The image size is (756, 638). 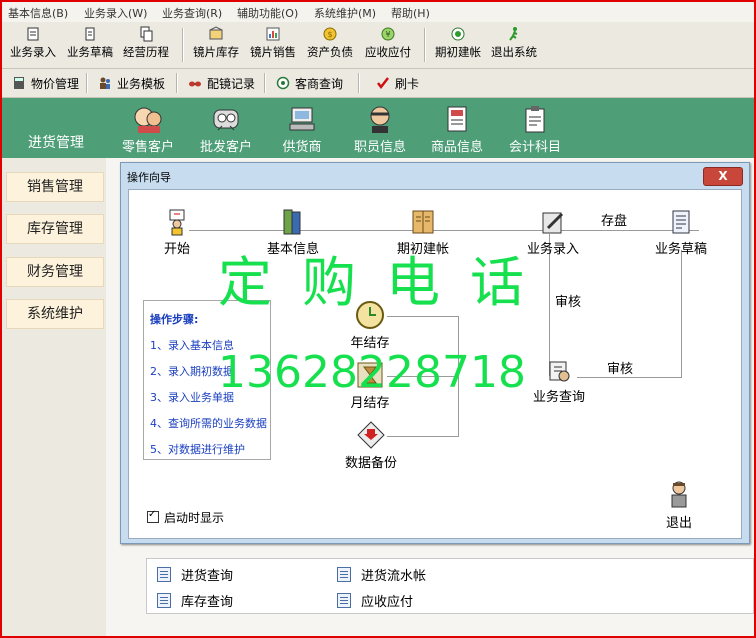 What do you see at coordinates (679, 494) in the screenshot?
I see `exit-person-icon` at bounding box center [679, 494].